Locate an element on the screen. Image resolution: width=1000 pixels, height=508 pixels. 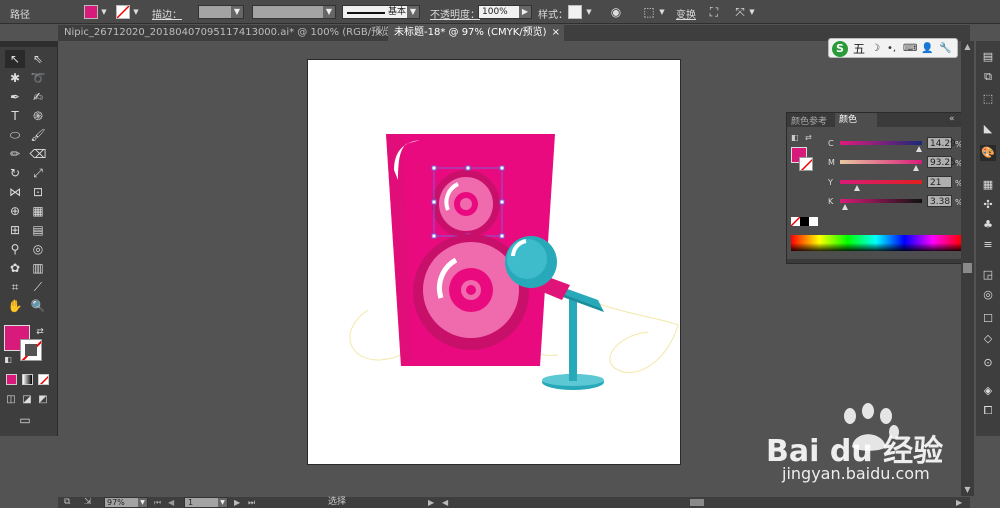
prev-page-icon: ◀ is located at coordinates (171, 502).